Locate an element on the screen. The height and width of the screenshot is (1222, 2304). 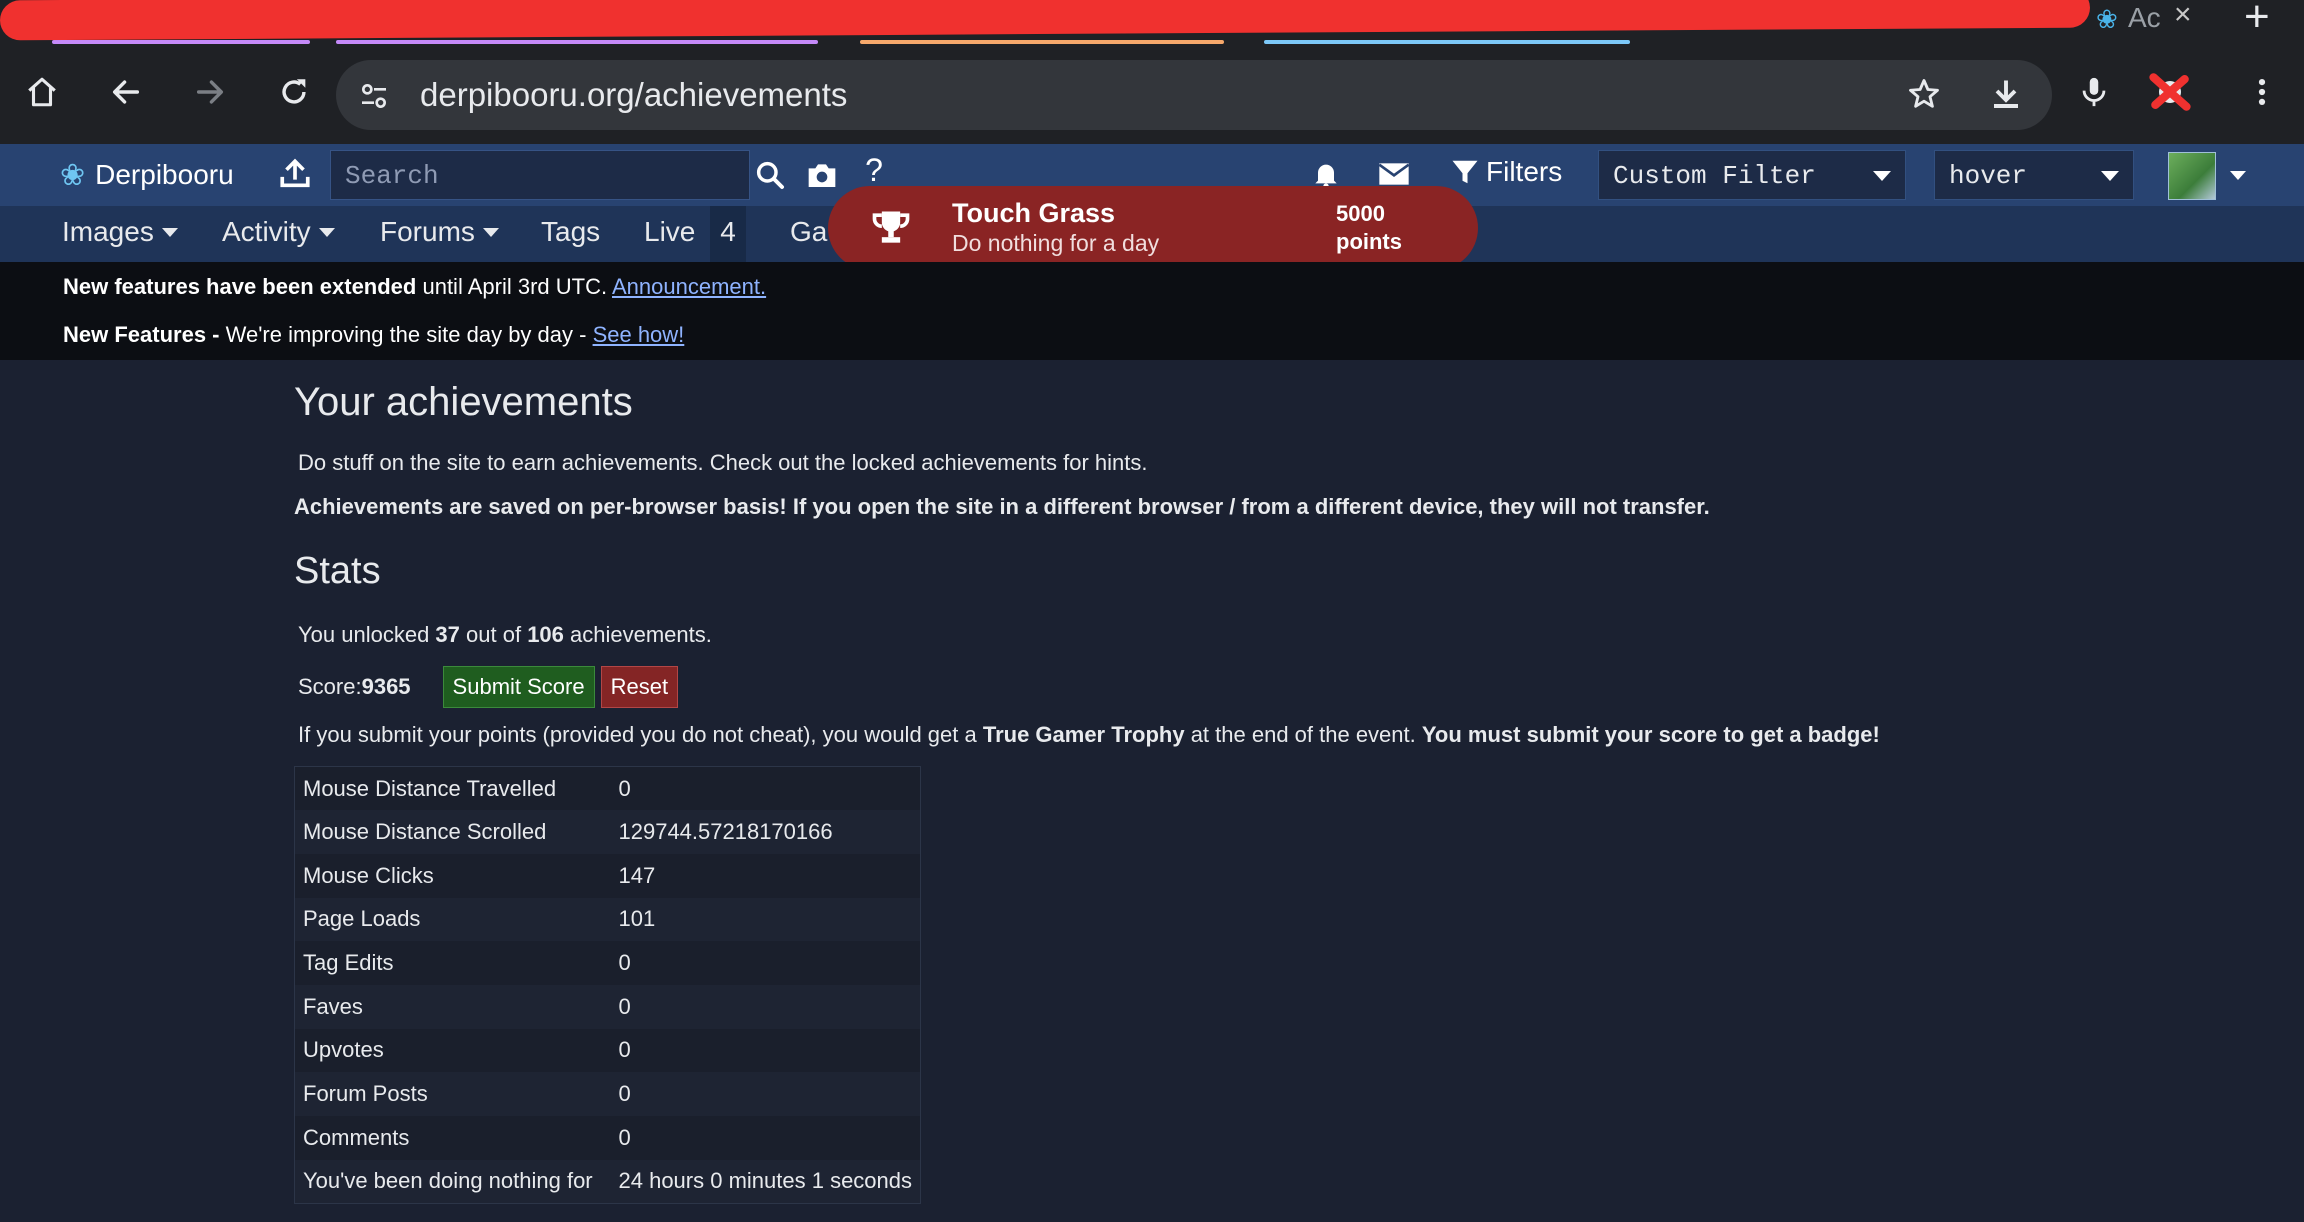
toast-points-value: 5000 is located at coordinates (1360, 213).